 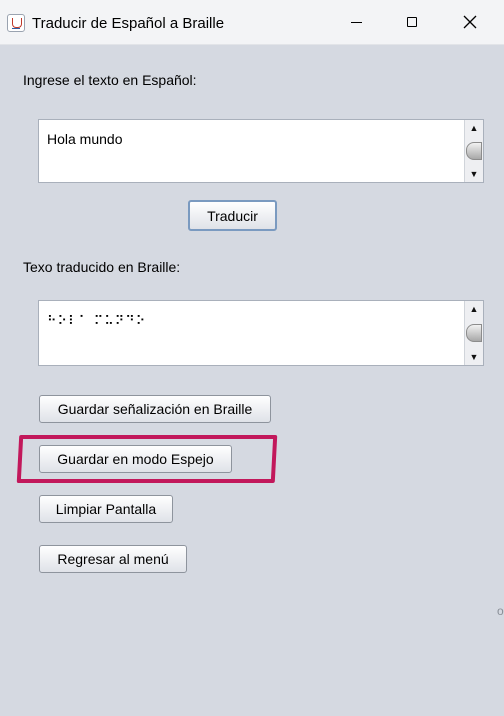 I want to click on spanish-text-value: Hola mundo, so click(x=85, y=139).